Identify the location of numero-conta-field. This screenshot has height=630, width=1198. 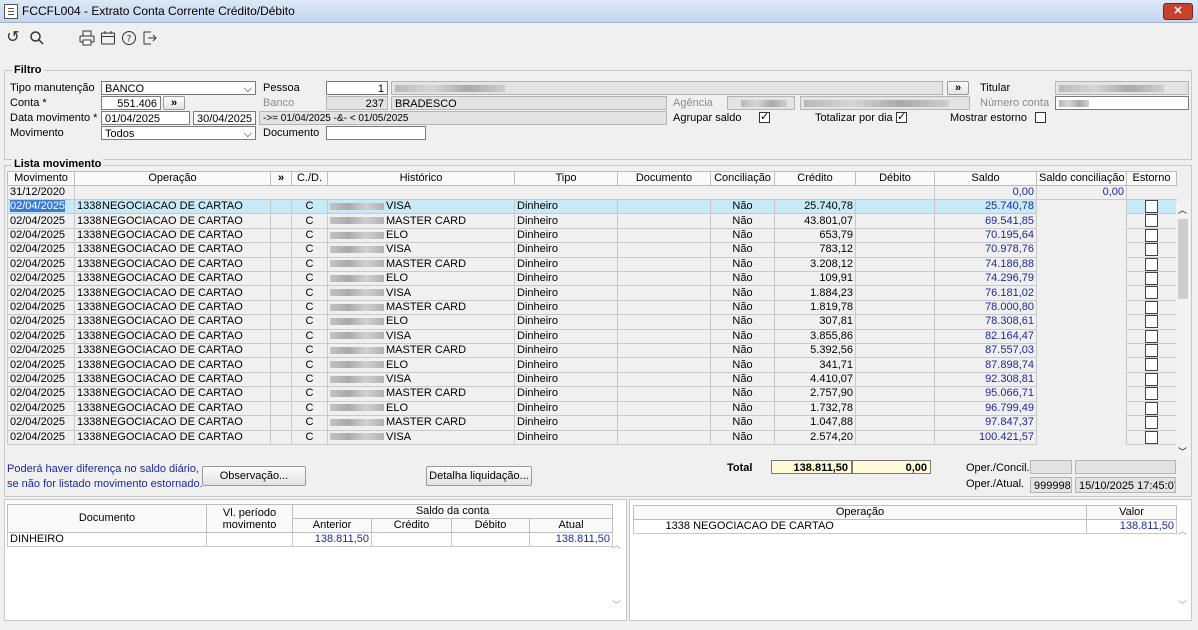
(1122, 103).